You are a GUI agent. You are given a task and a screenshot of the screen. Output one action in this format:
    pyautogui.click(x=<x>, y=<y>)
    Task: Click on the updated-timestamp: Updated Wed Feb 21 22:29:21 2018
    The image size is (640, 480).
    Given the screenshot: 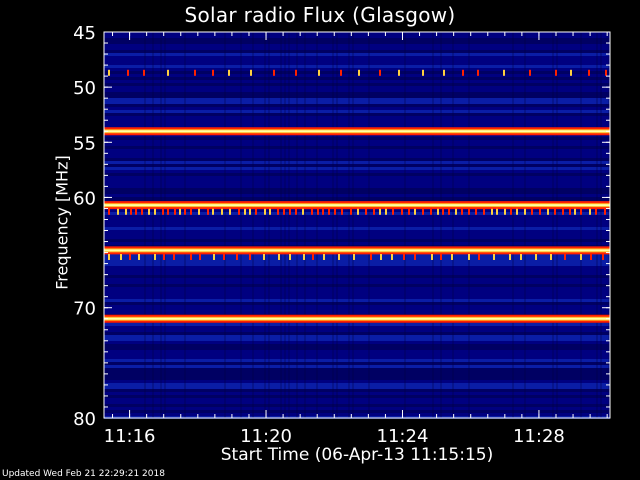 What is the action you would take?
    pyautogui.click(x=83, y=474)
    